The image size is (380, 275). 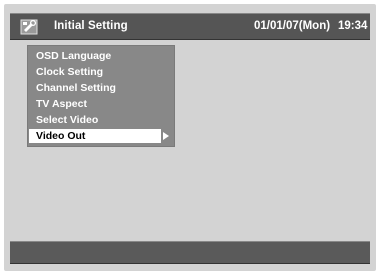 I want to click on menu-item-tv-aspect: TV Aspect, so click(x=101, y=104).